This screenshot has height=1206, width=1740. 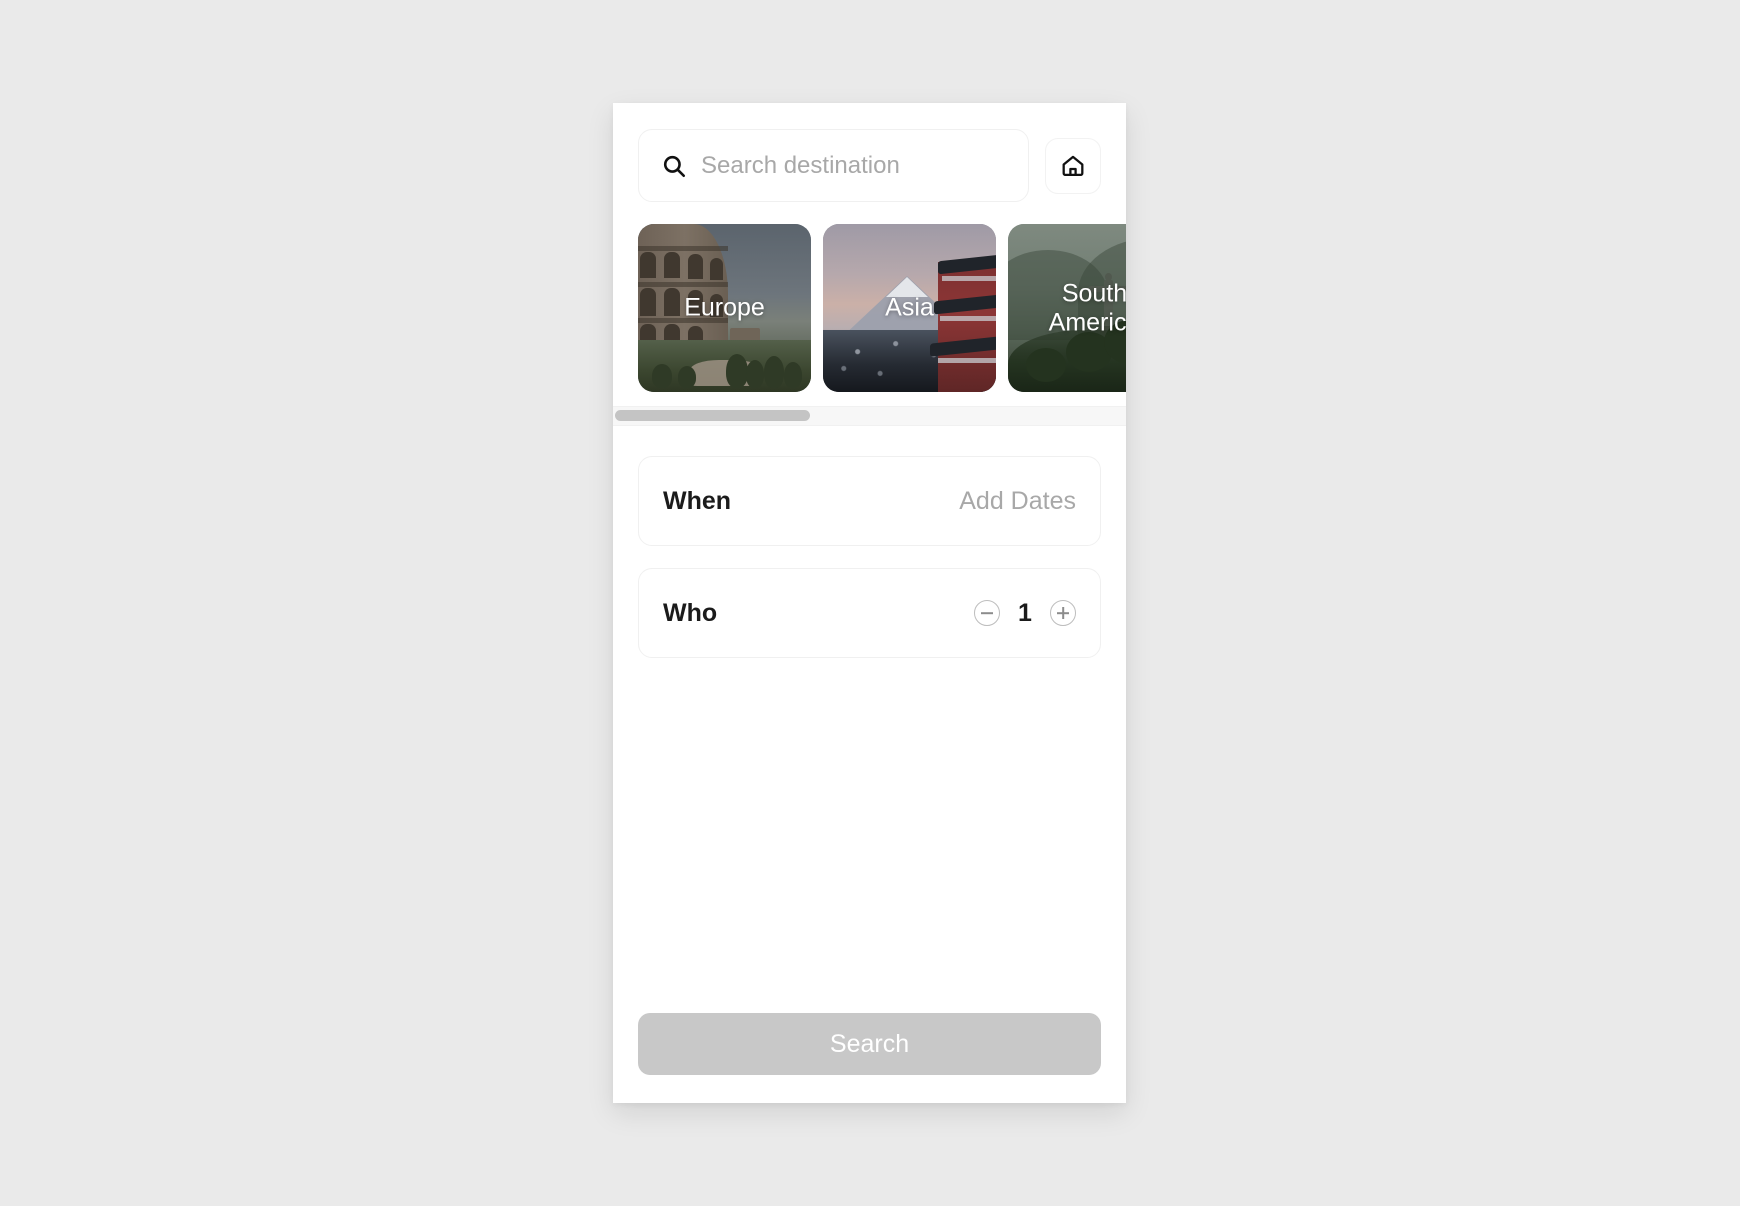 What do you see at coordinates (869, 501) in the screenshot?
I see `when-field: When Add Dates` at bounding box center [869, 501].